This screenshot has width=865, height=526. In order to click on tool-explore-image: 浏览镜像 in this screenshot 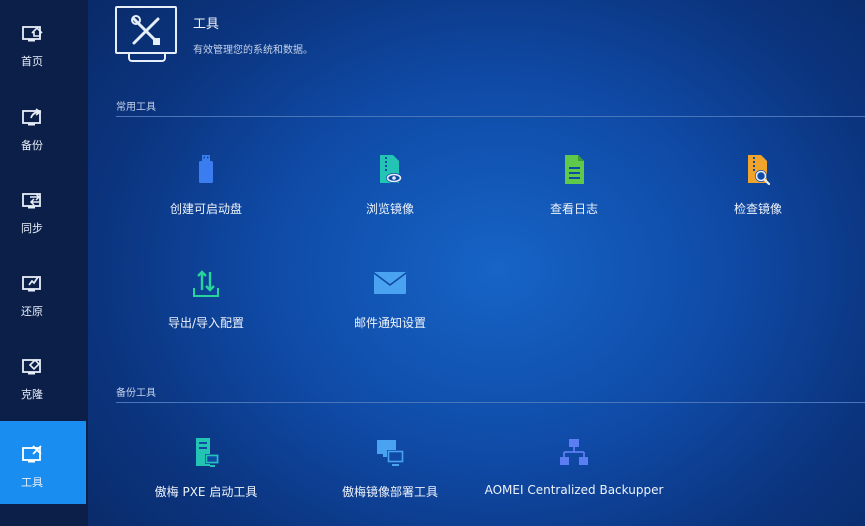, I will do `click(390, 194)`.